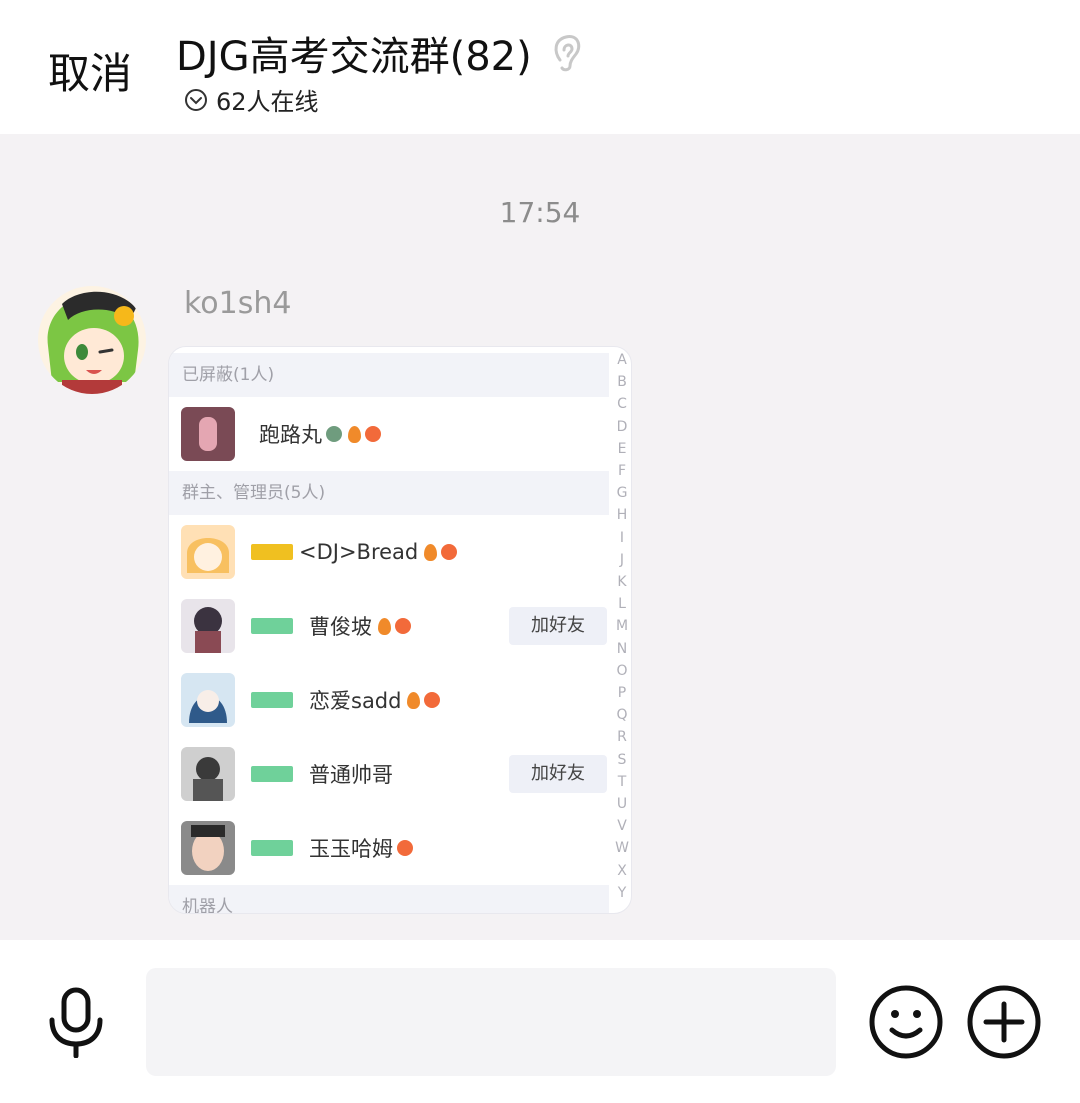 This screenshot has width=1080, height=1103. Describe the element at coordinates (906, 1022) in the screenshot. I see `smiley-icon` at that location.